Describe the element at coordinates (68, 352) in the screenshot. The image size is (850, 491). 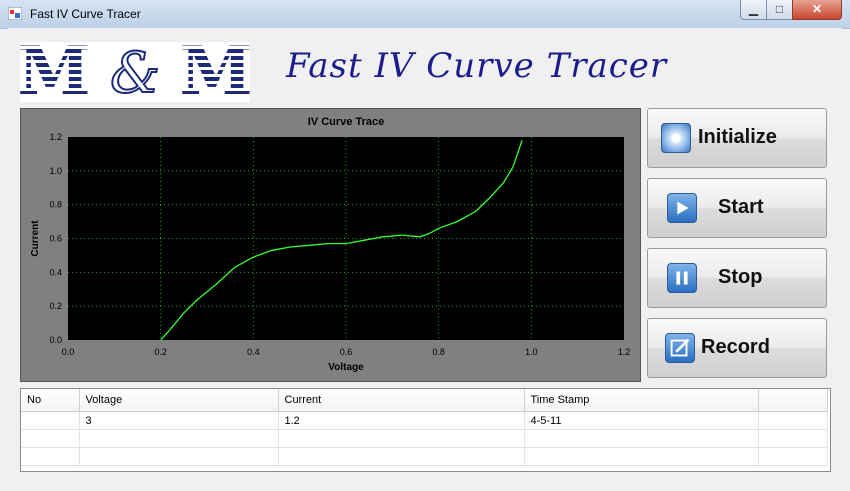
I see `x-tick-label: 0.0` at that location.